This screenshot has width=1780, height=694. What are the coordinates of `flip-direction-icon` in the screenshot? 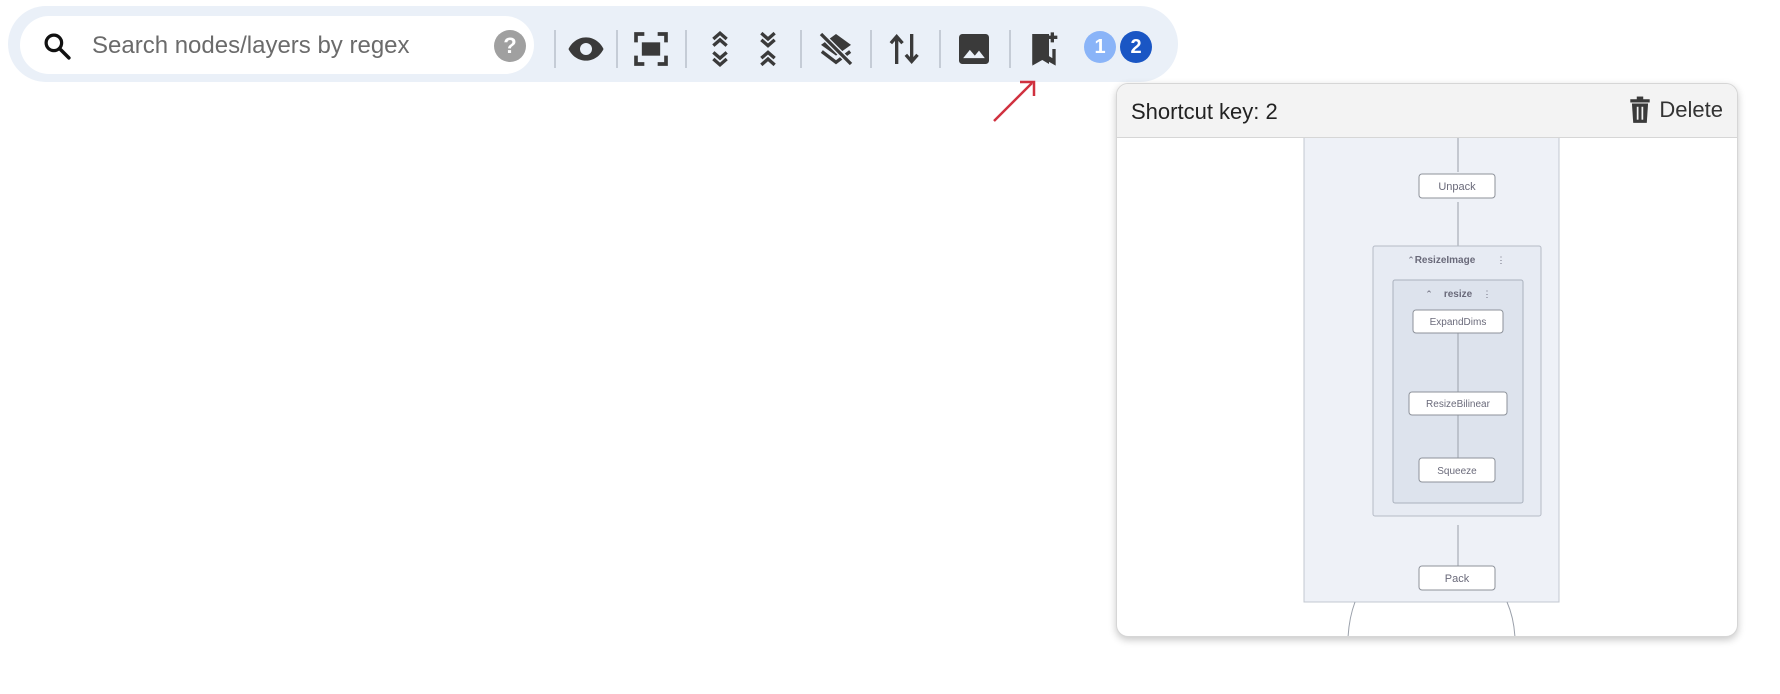 It's located at (904, 49).